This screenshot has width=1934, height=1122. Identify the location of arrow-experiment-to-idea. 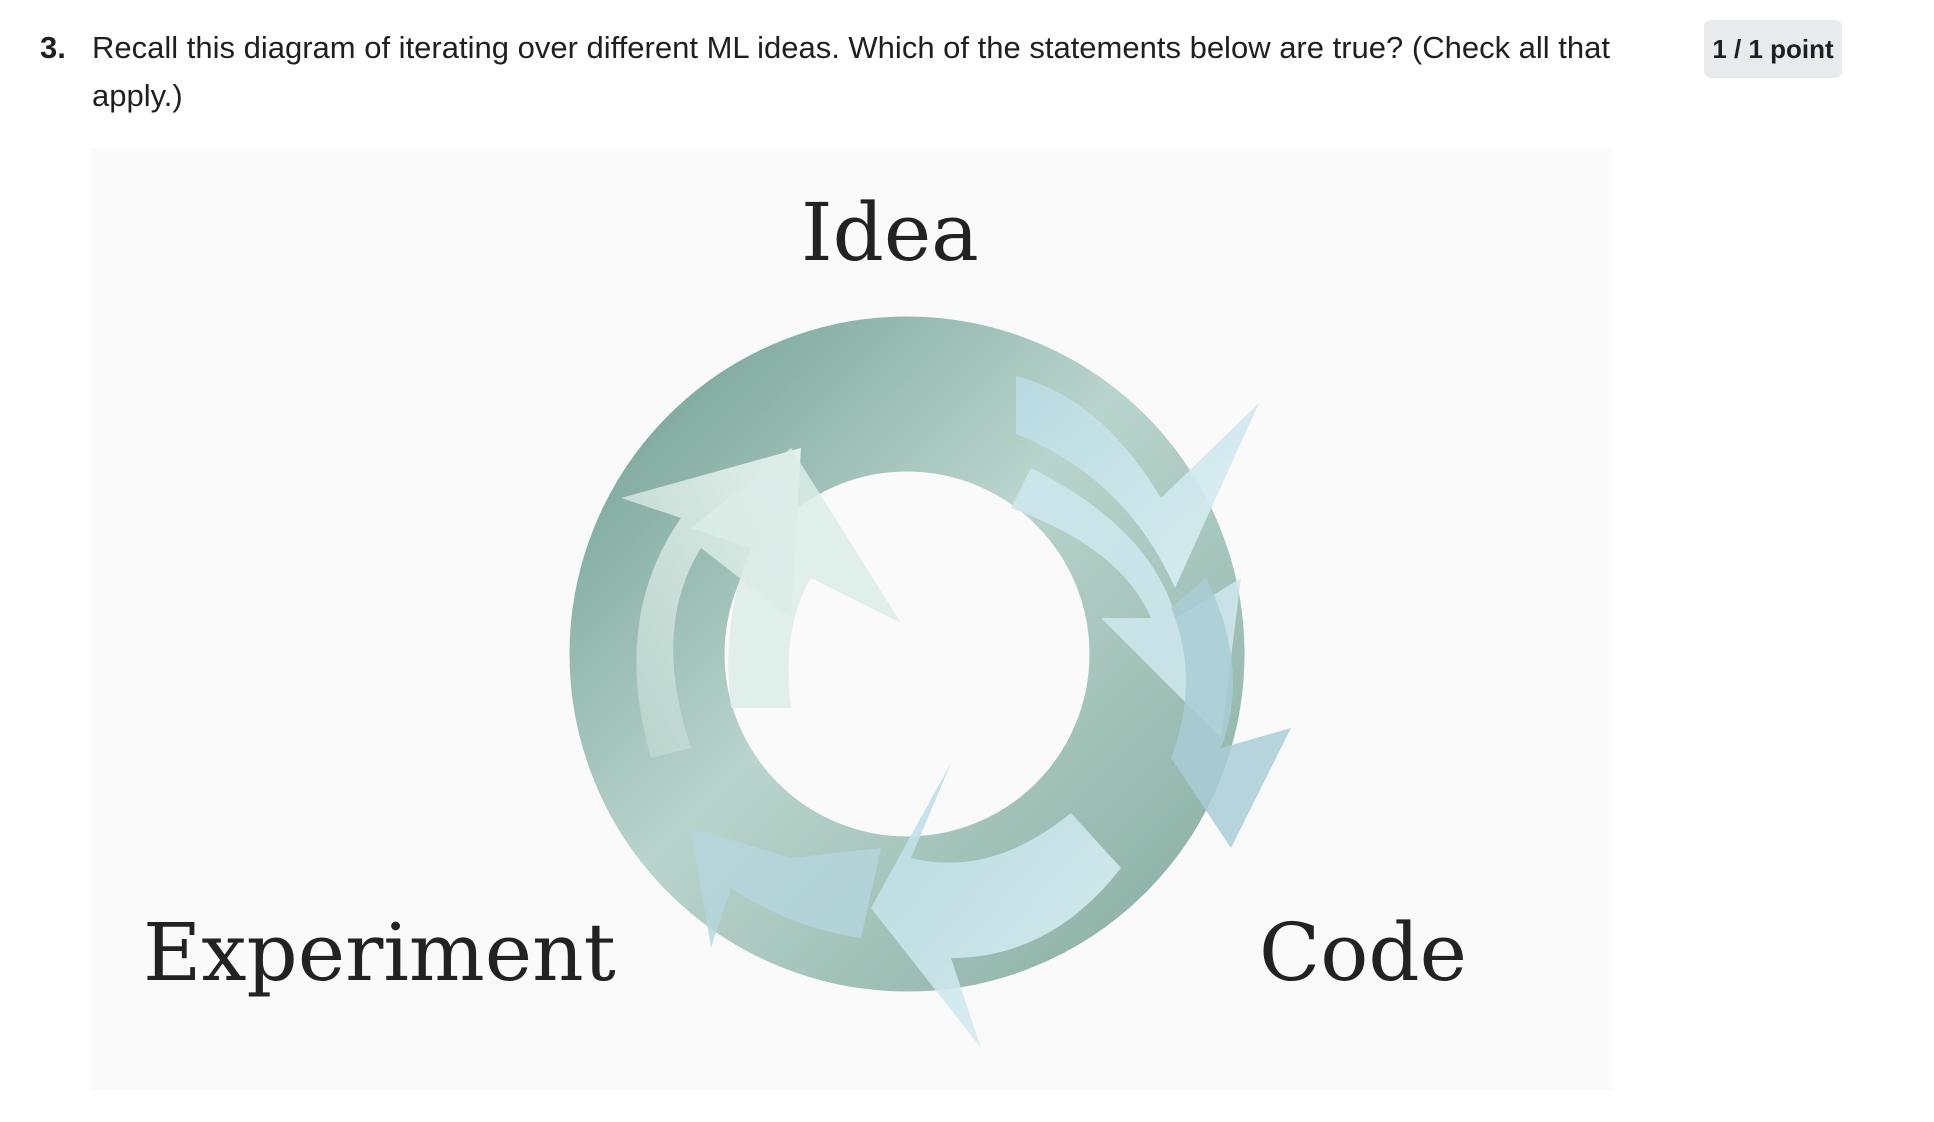
(761, 603).